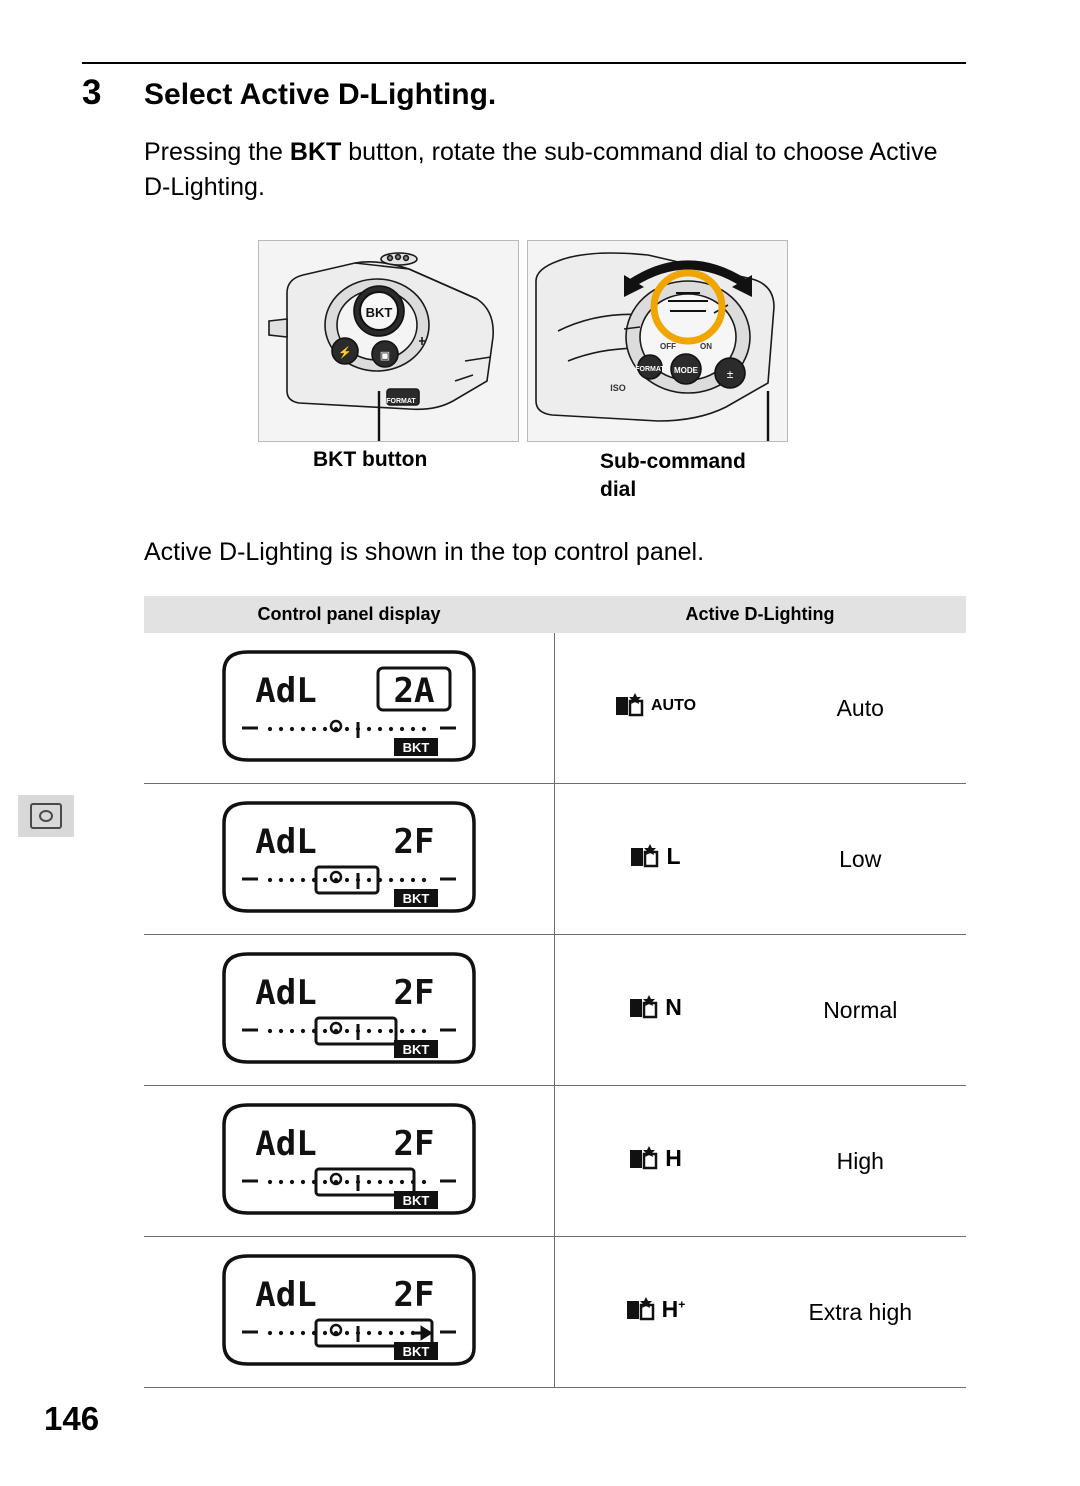 This screenshot has height=1486, width=1080. I want to click on active-d-lighting-cell: H+ Extra high, so click(760, 1312).